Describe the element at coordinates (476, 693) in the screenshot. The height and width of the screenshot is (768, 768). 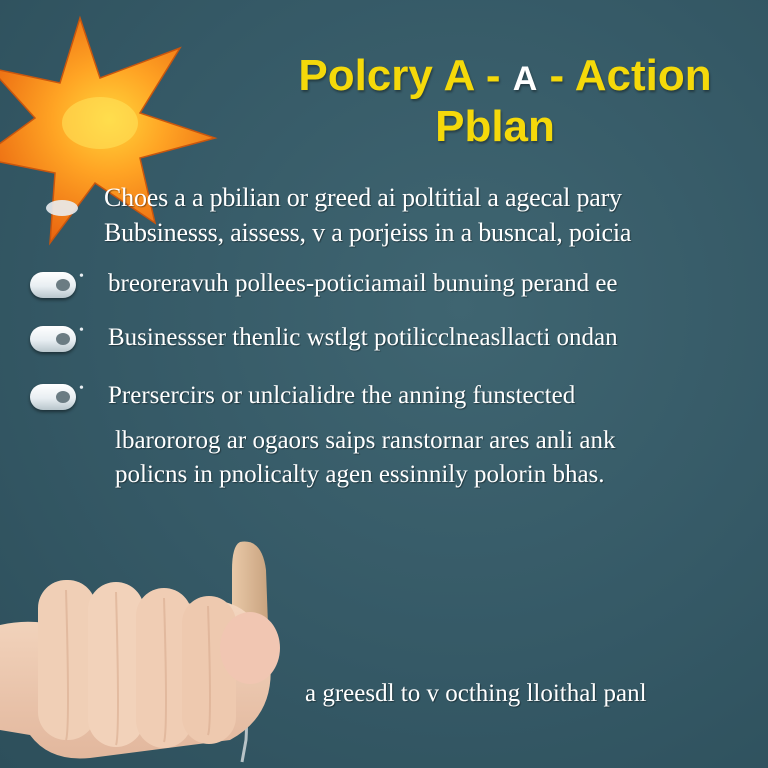
I see `footer-text: a greesdl to v octhing lloithal panl` at that location.